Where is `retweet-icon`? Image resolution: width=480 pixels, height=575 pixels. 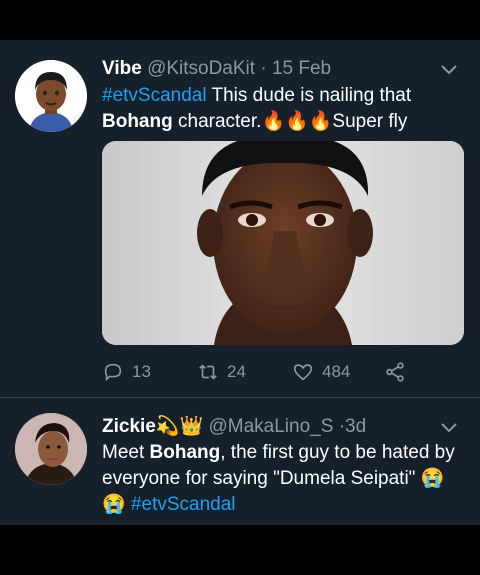 retweet-icon is located at coordinates (208, 372).